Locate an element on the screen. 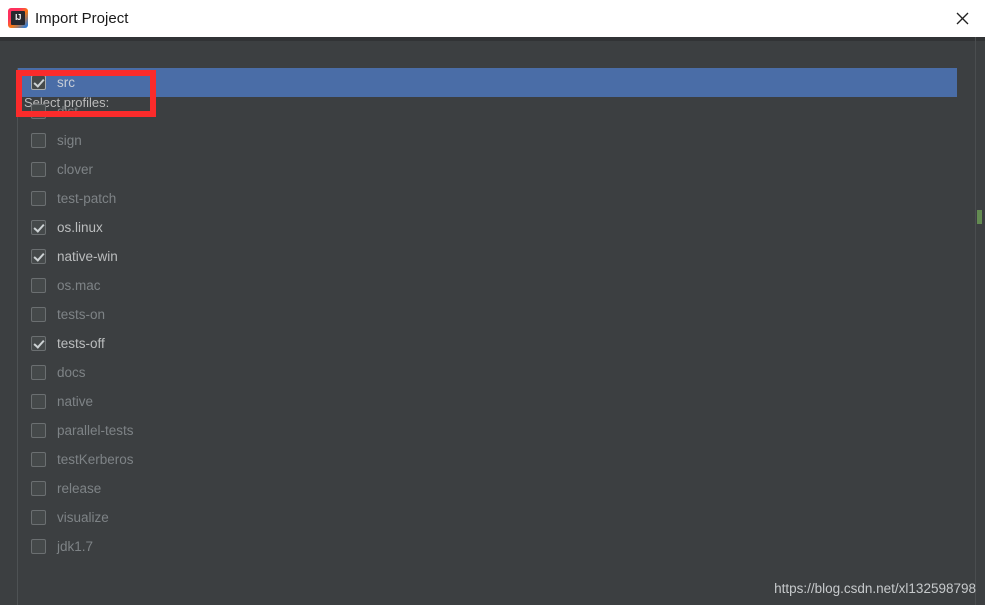  profile-label: native is located at coordinates (75, 401).